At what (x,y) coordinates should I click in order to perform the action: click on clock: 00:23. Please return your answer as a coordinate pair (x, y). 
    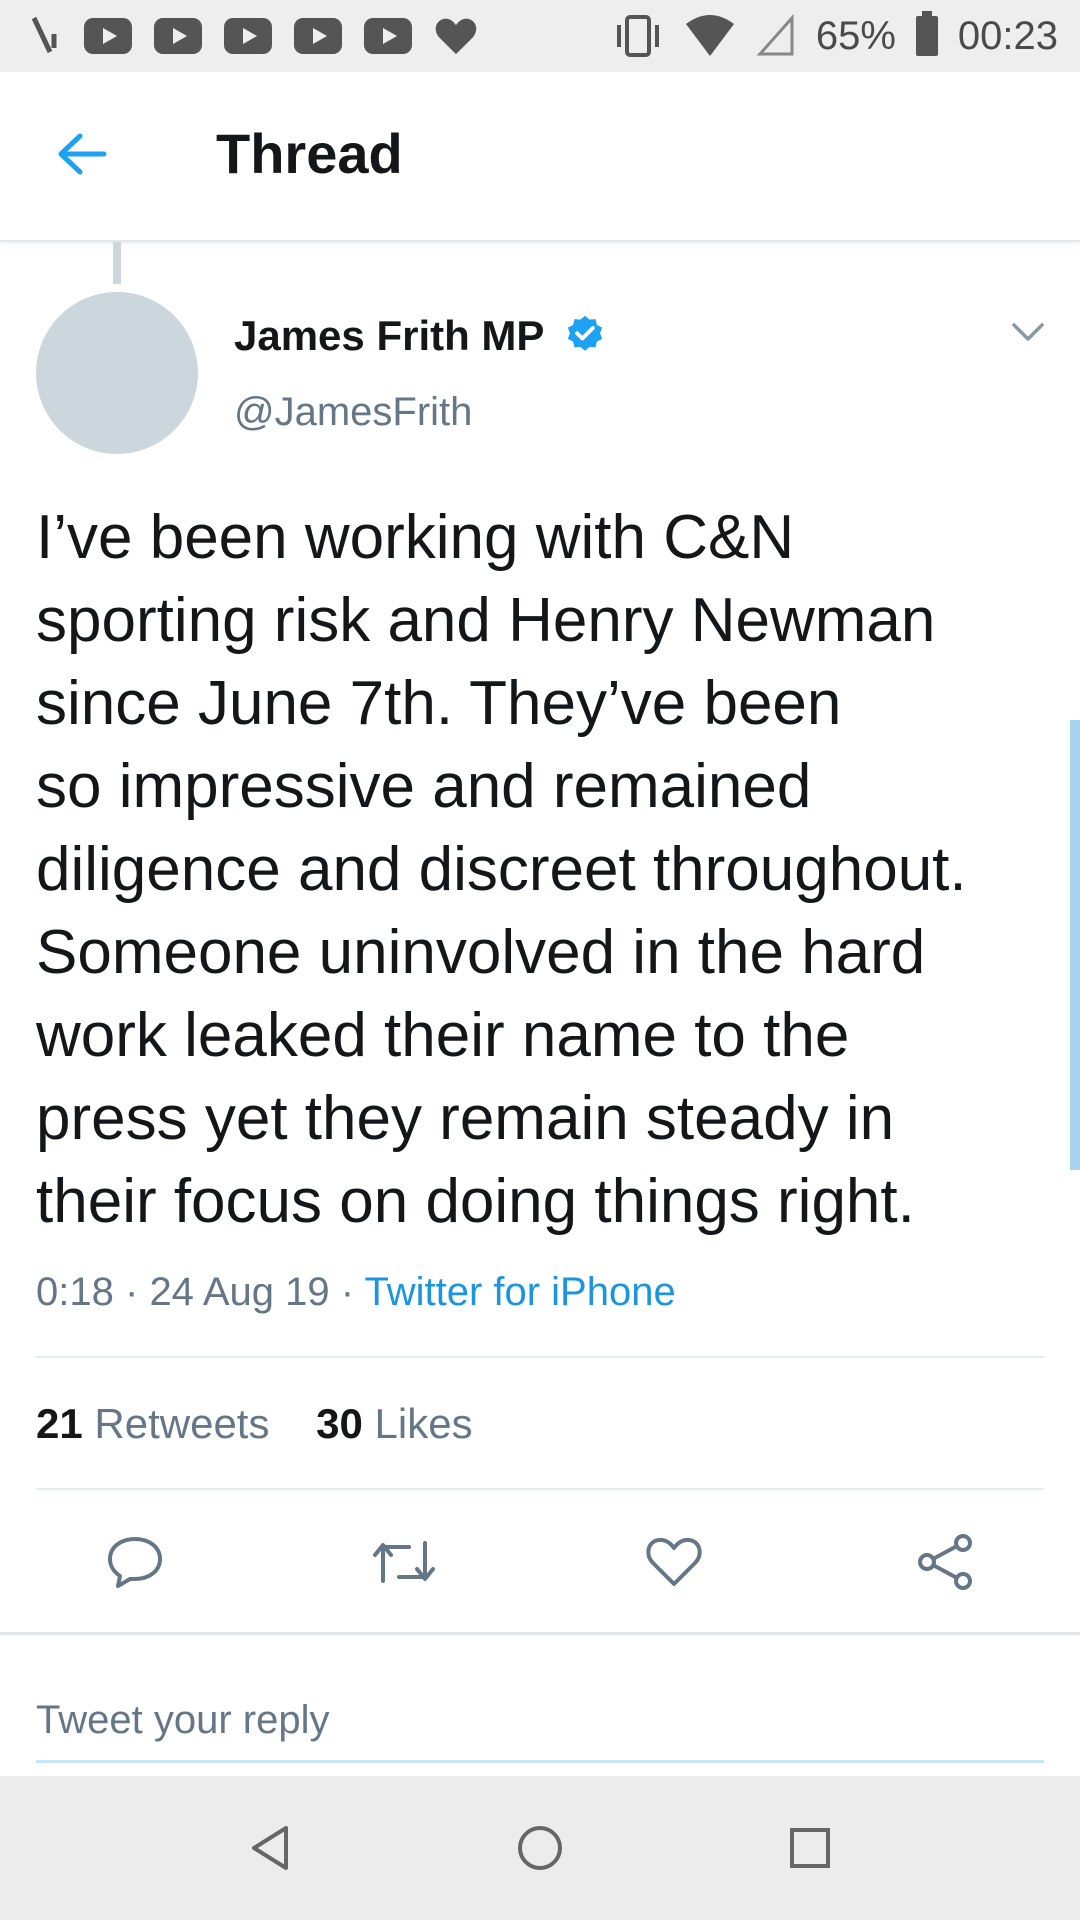
    Looking at the image, I should click on (1007, 35).